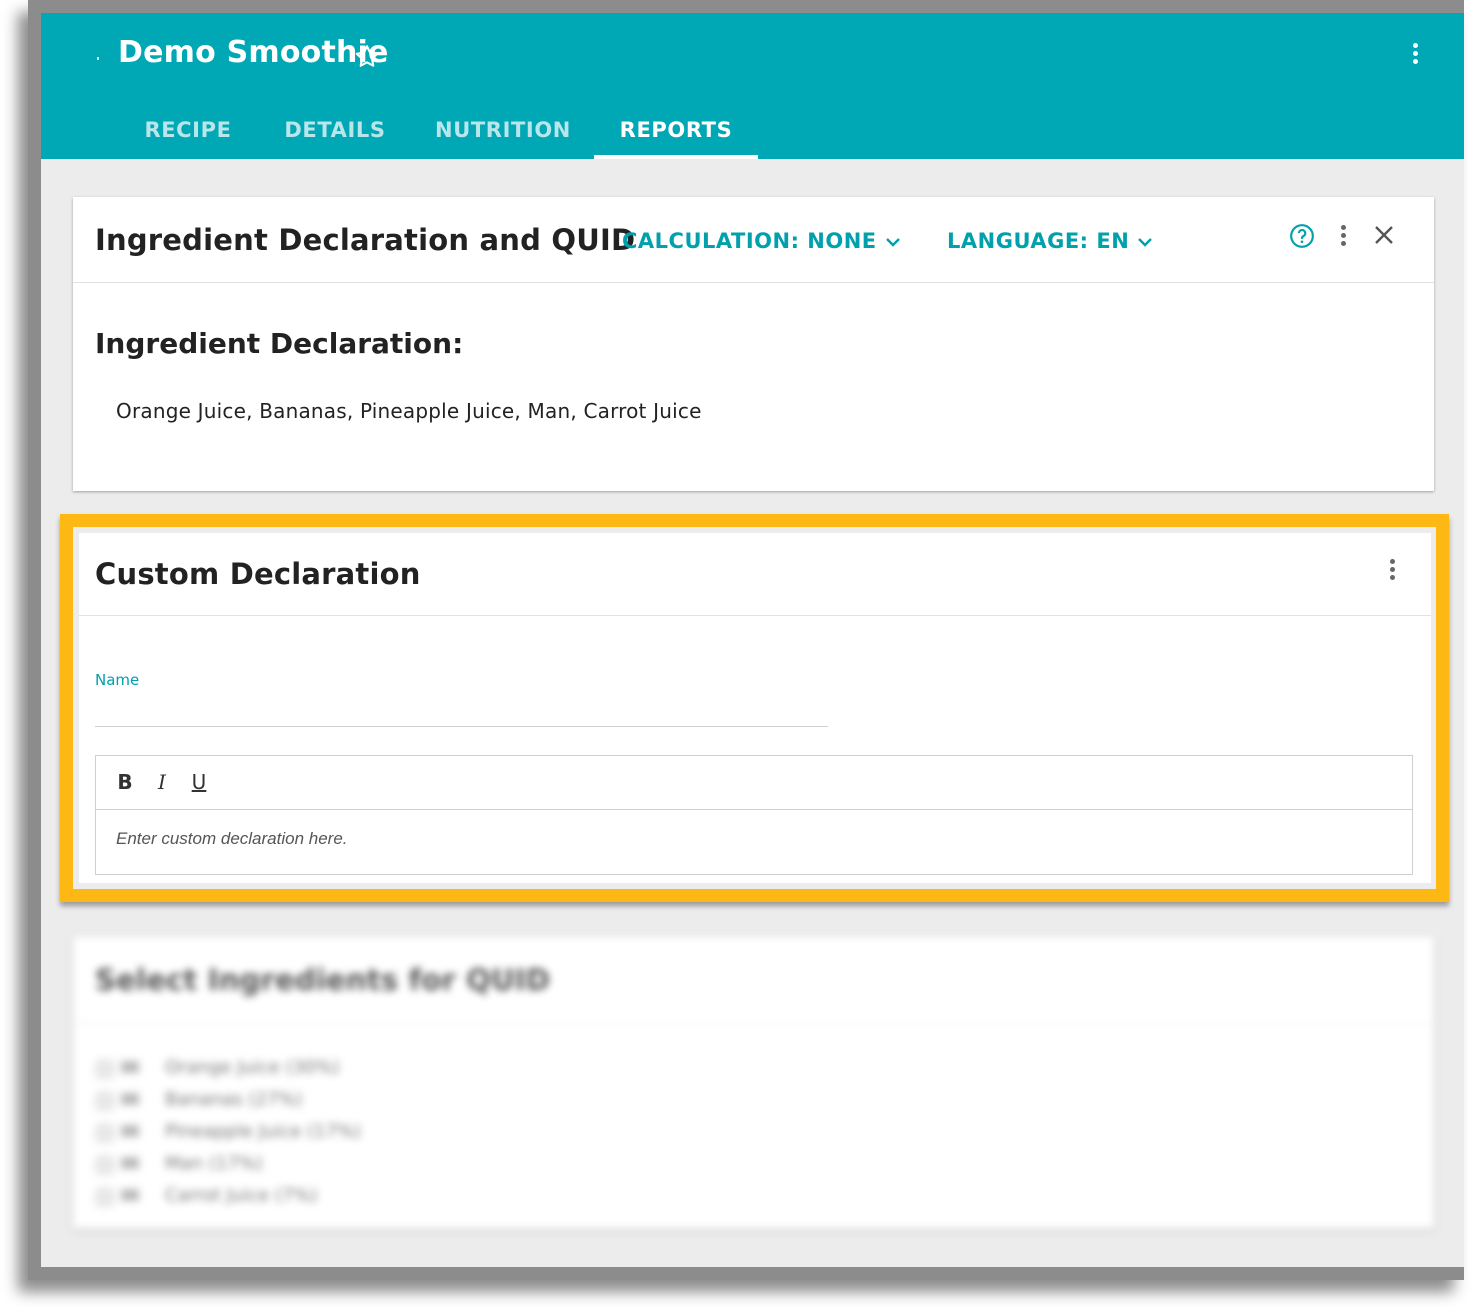 The width and height of the screenshot is (1476, 1308). I want to click on language-dropdown-label: LANGUAGE: EN, so click(1038, 241).